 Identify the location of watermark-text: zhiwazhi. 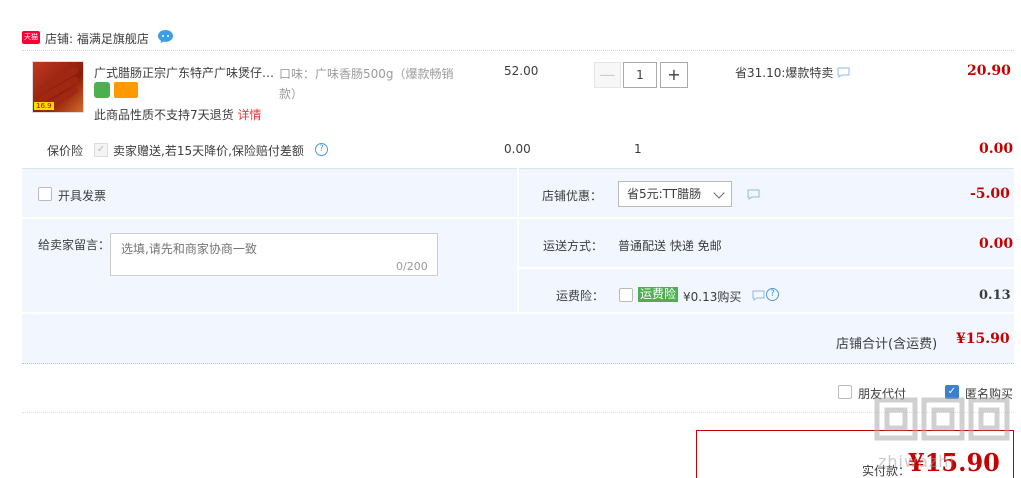
(916, 461).